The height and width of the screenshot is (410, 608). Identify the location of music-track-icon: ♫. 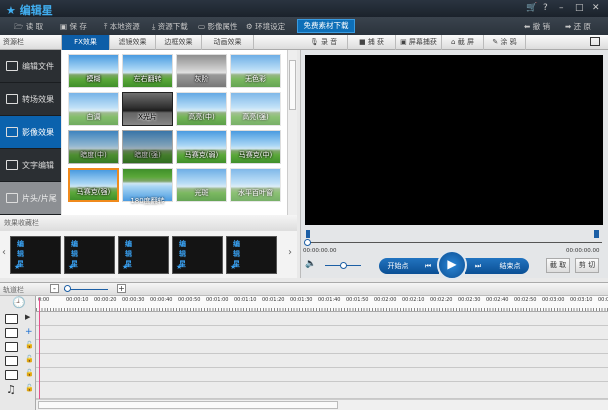
(11, 389).